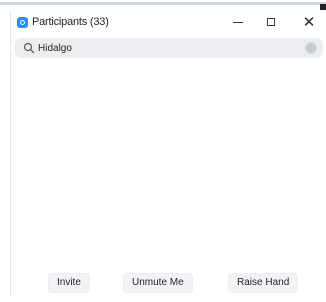 The height and width of the screenshot is (302, 326). I want to click on maximize-icon, so click(271, 22).